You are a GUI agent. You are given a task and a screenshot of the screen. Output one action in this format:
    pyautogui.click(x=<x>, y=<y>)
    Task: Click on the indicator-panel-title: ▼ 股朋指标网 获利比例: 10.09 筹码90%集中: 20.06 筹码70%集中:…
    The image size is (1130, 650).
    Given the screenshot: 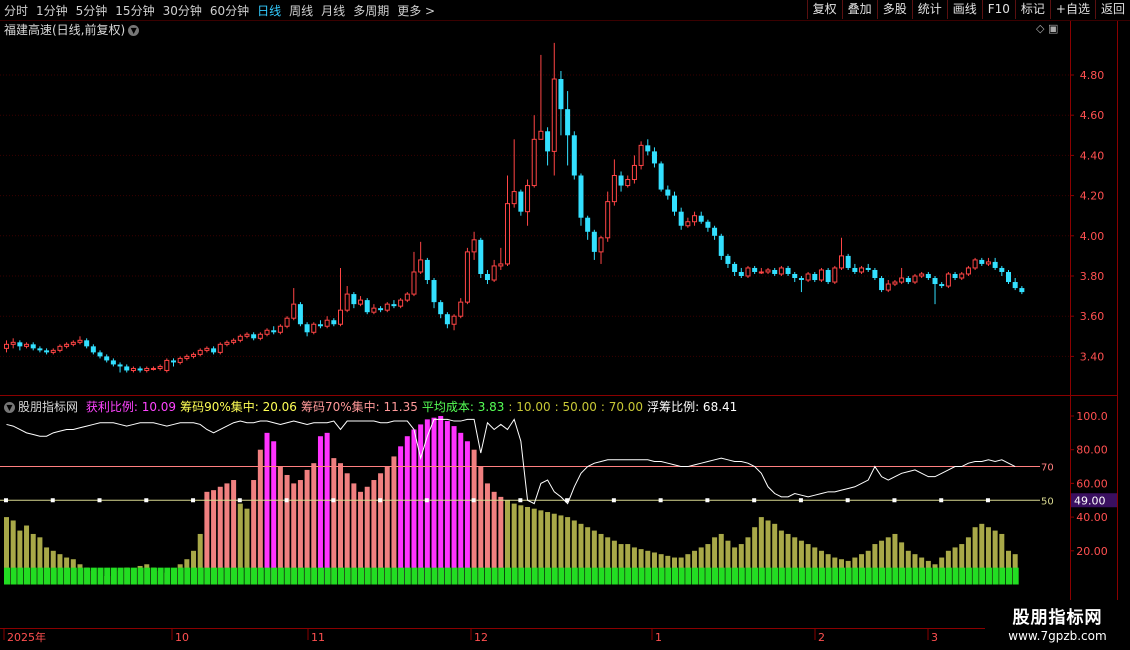 What is the action you would take?
    pyautogui.click(x=370, y=406)
    